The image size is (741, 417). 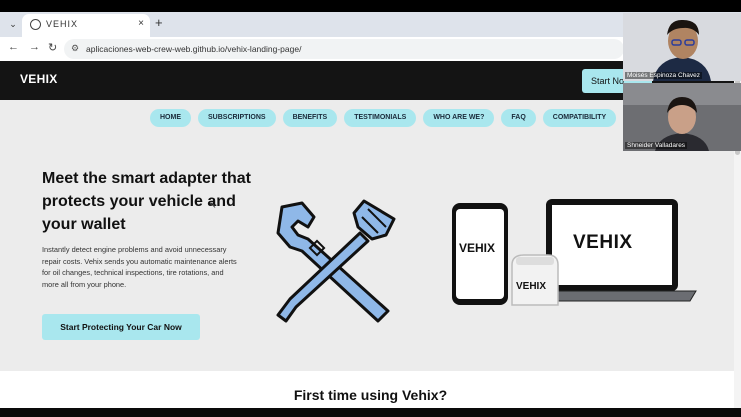 What do you see at coordinates (459, 118) in the screenshot?
I see `nav-who-are-we: WHO ARE WE?` at bounding box center [459, 118].